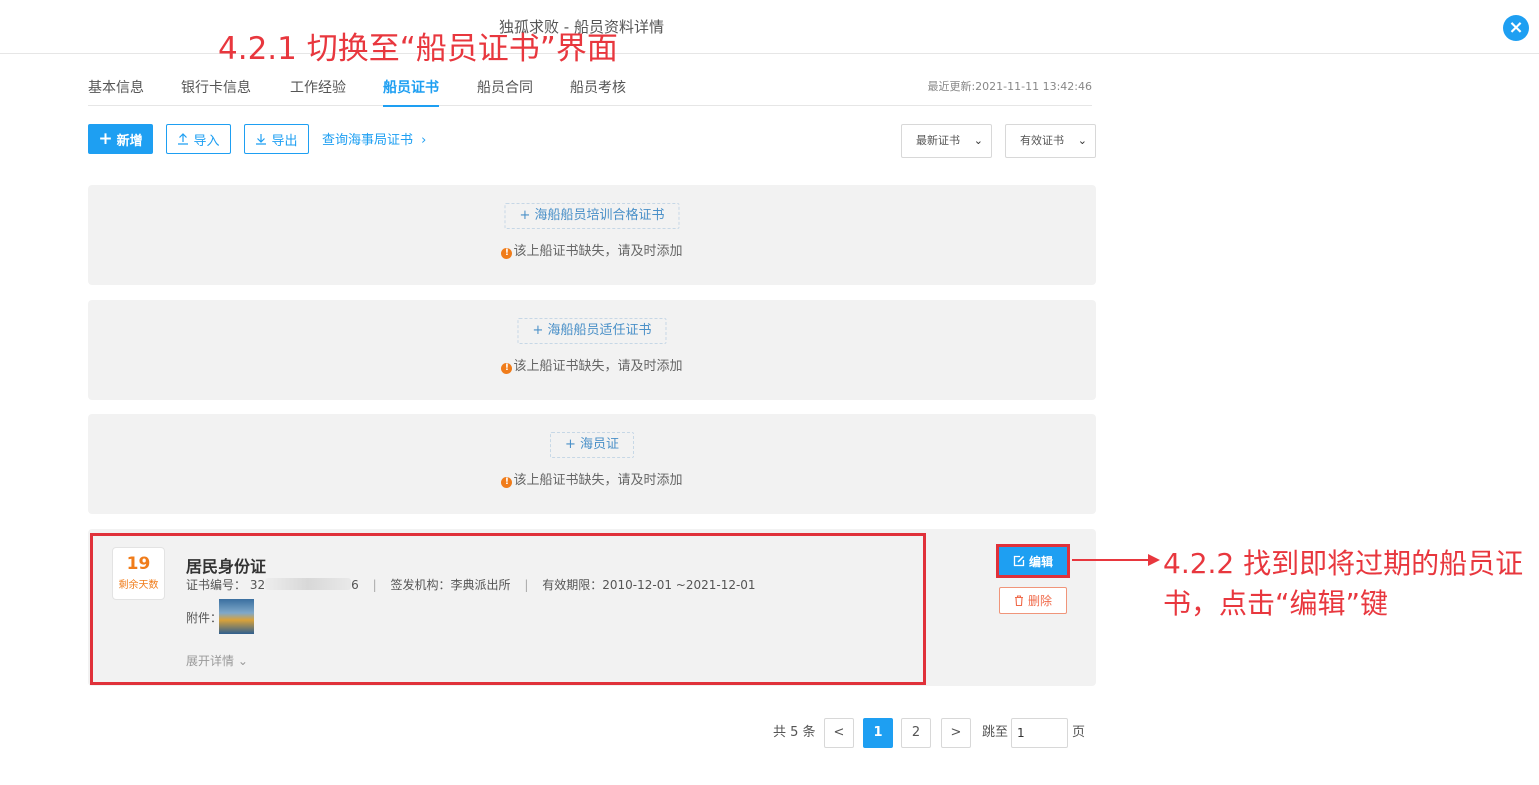  I want to click on page-unit-label: 页, so click(1079, 732).